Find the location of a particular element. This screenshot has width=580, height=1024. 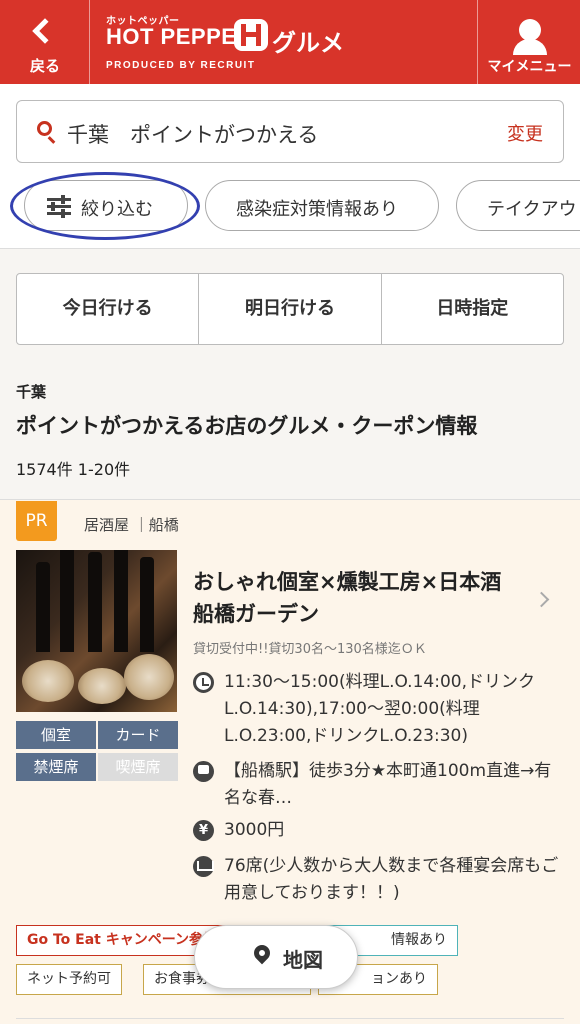

shop-genre: 居酒屋 ｜船橋 is located at coordinates (131, 525).